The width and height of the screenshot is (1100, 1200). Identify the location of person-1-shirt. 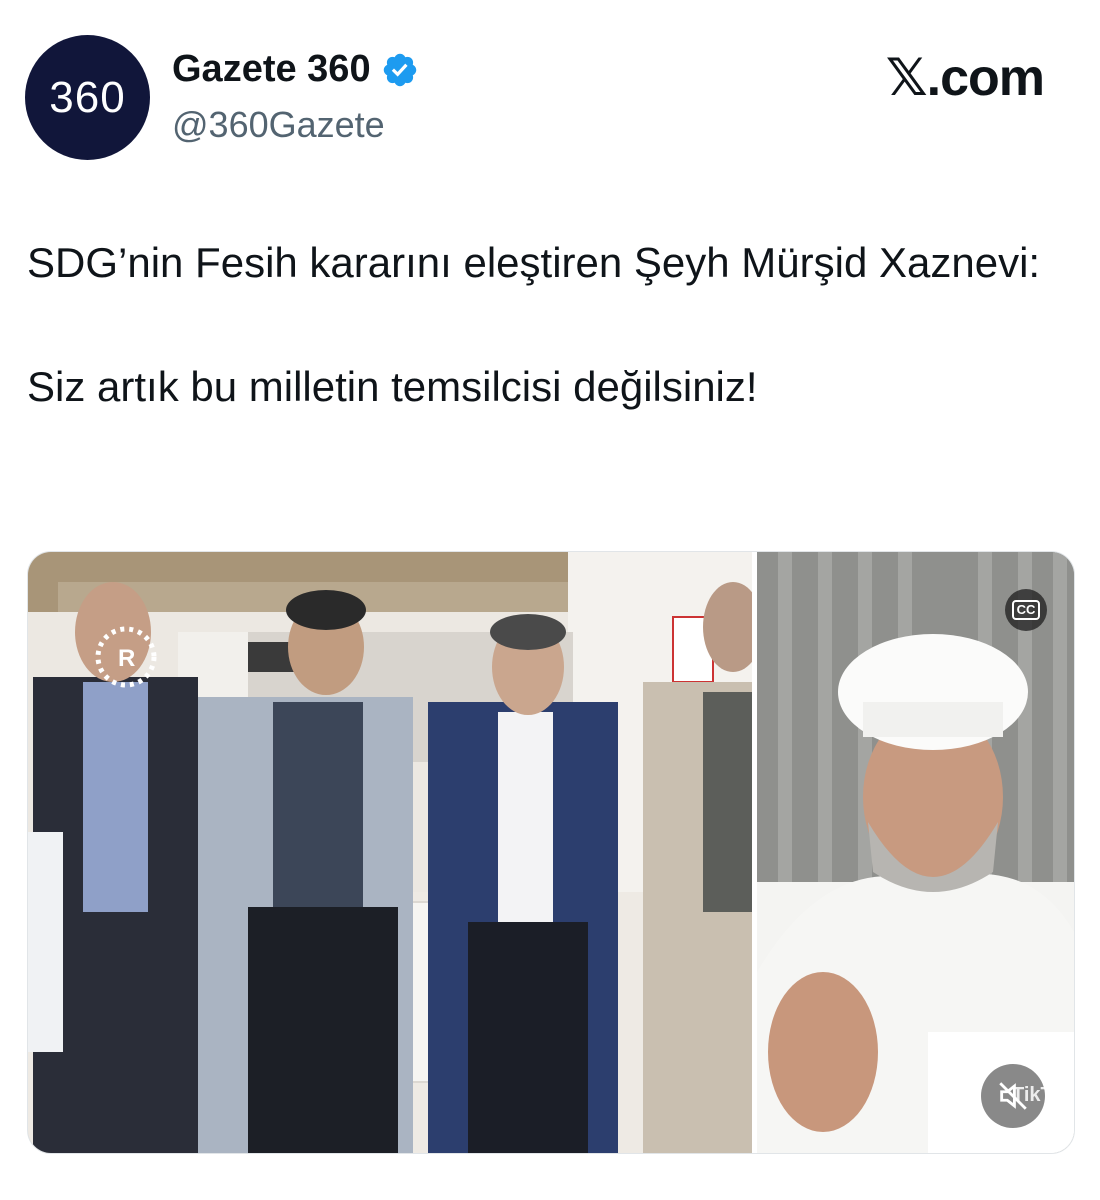
(115, 797).